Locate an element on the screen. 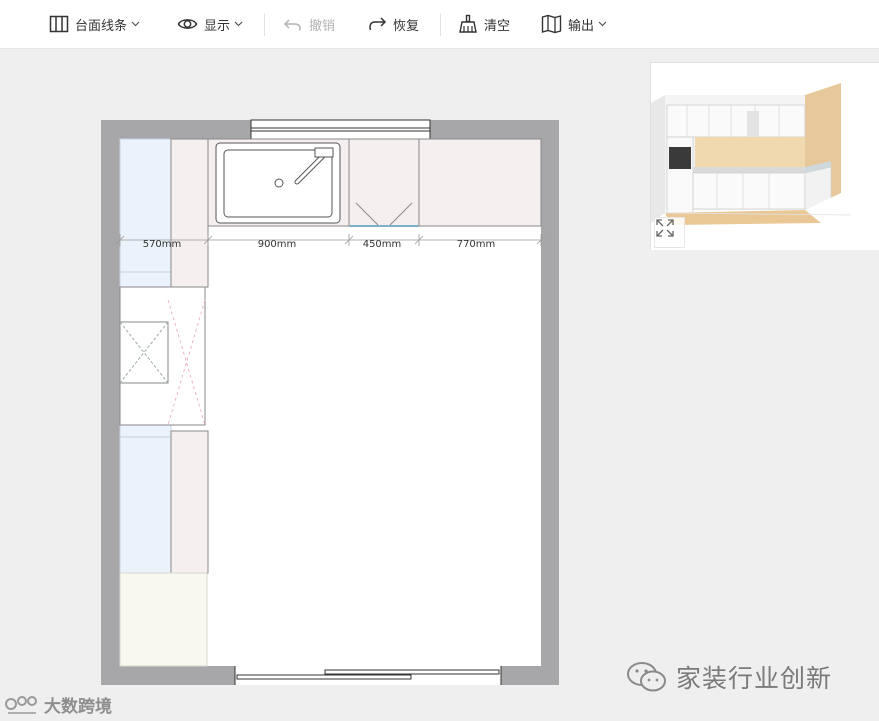  watermark-text: 家装行业创新 is located at coordinates (754, 678).